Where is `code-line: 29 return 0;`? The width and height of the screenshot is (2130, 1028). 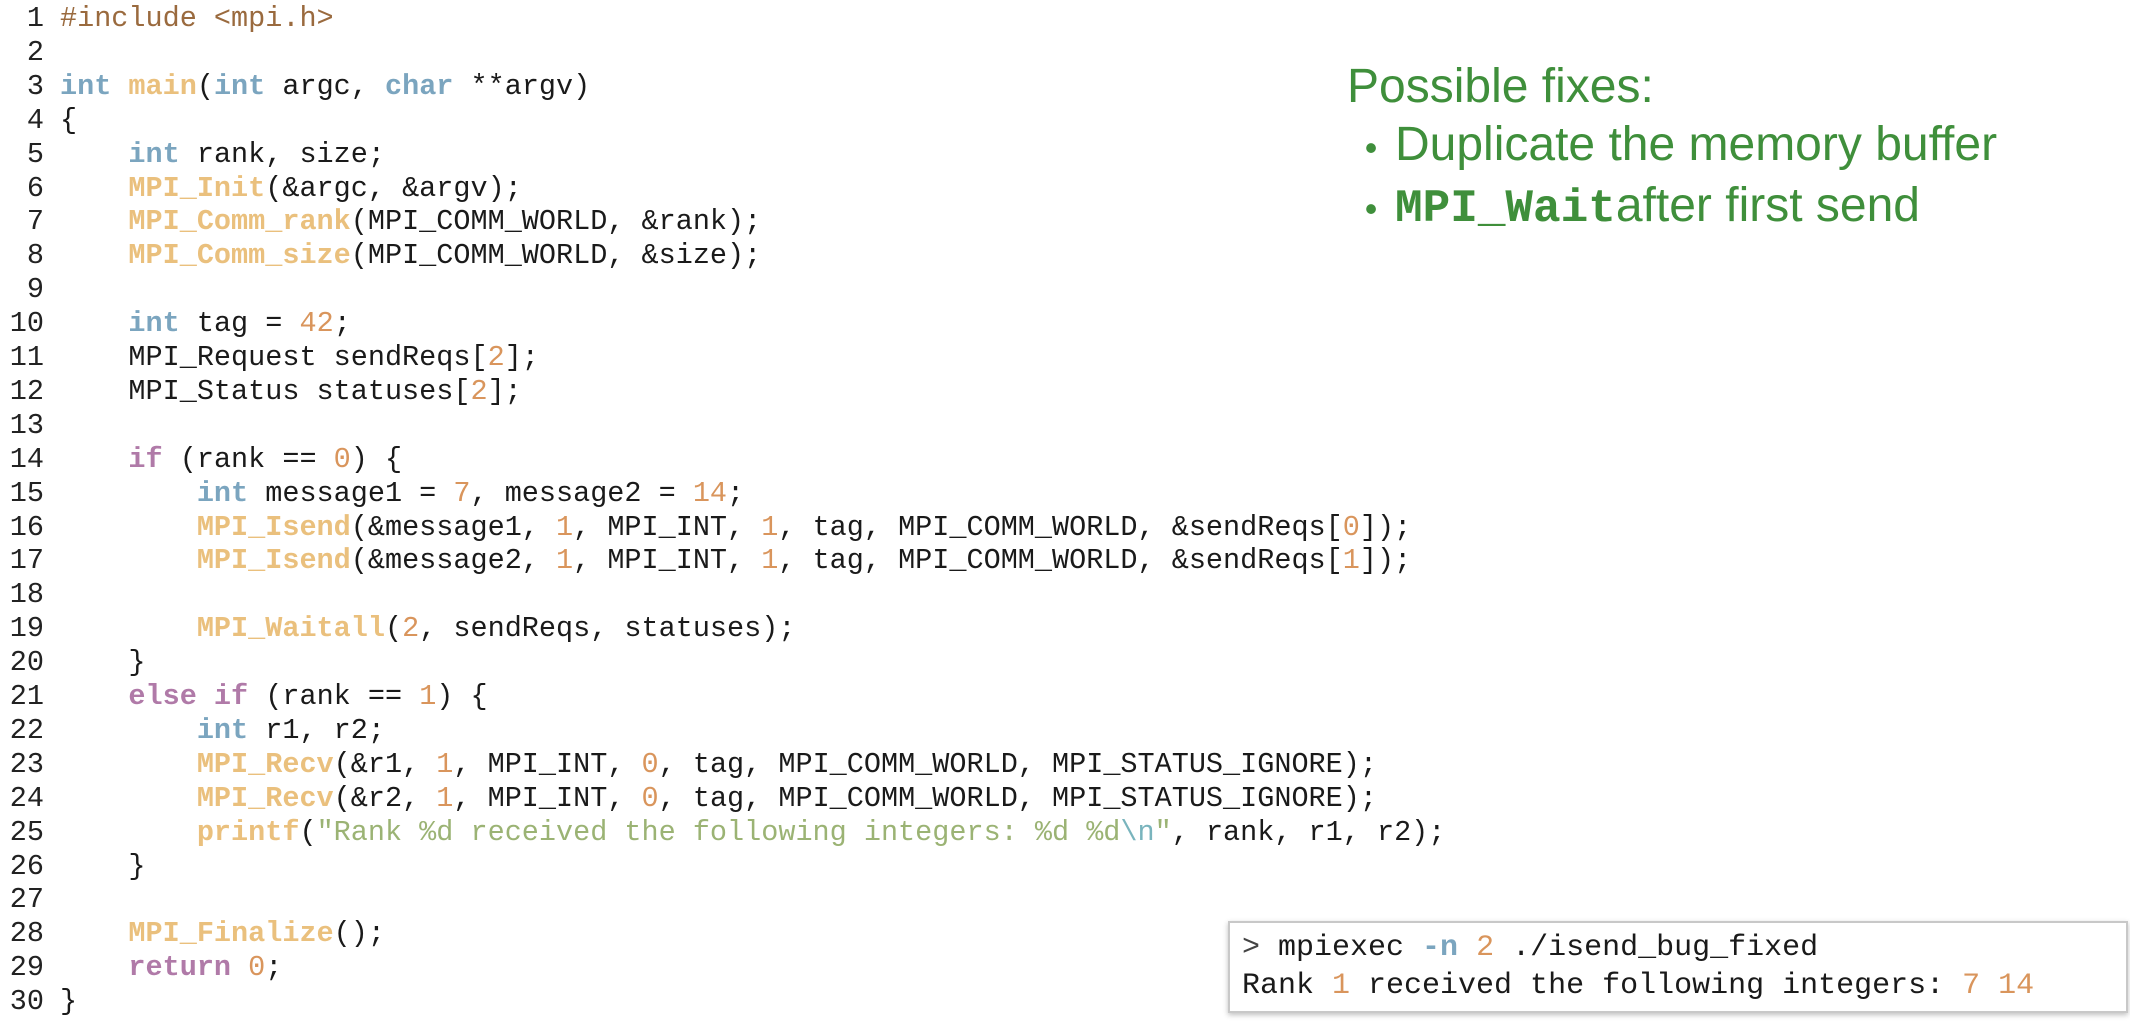 code-line: 29 return 0; is located at coordinates (141, 968).